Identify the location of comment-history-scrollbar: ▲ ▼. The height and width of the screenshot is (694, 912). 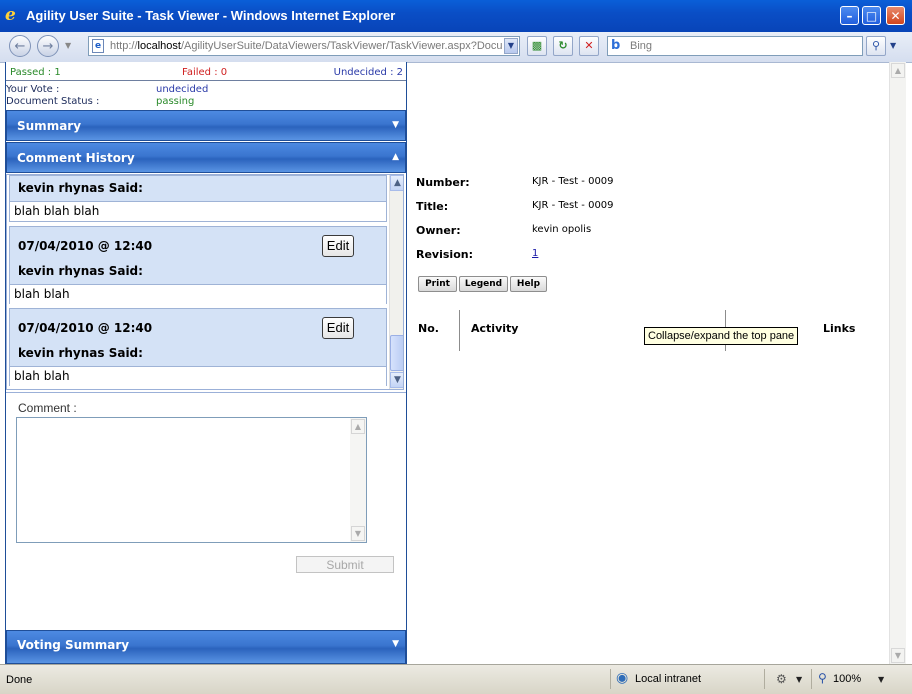
(396, 282).